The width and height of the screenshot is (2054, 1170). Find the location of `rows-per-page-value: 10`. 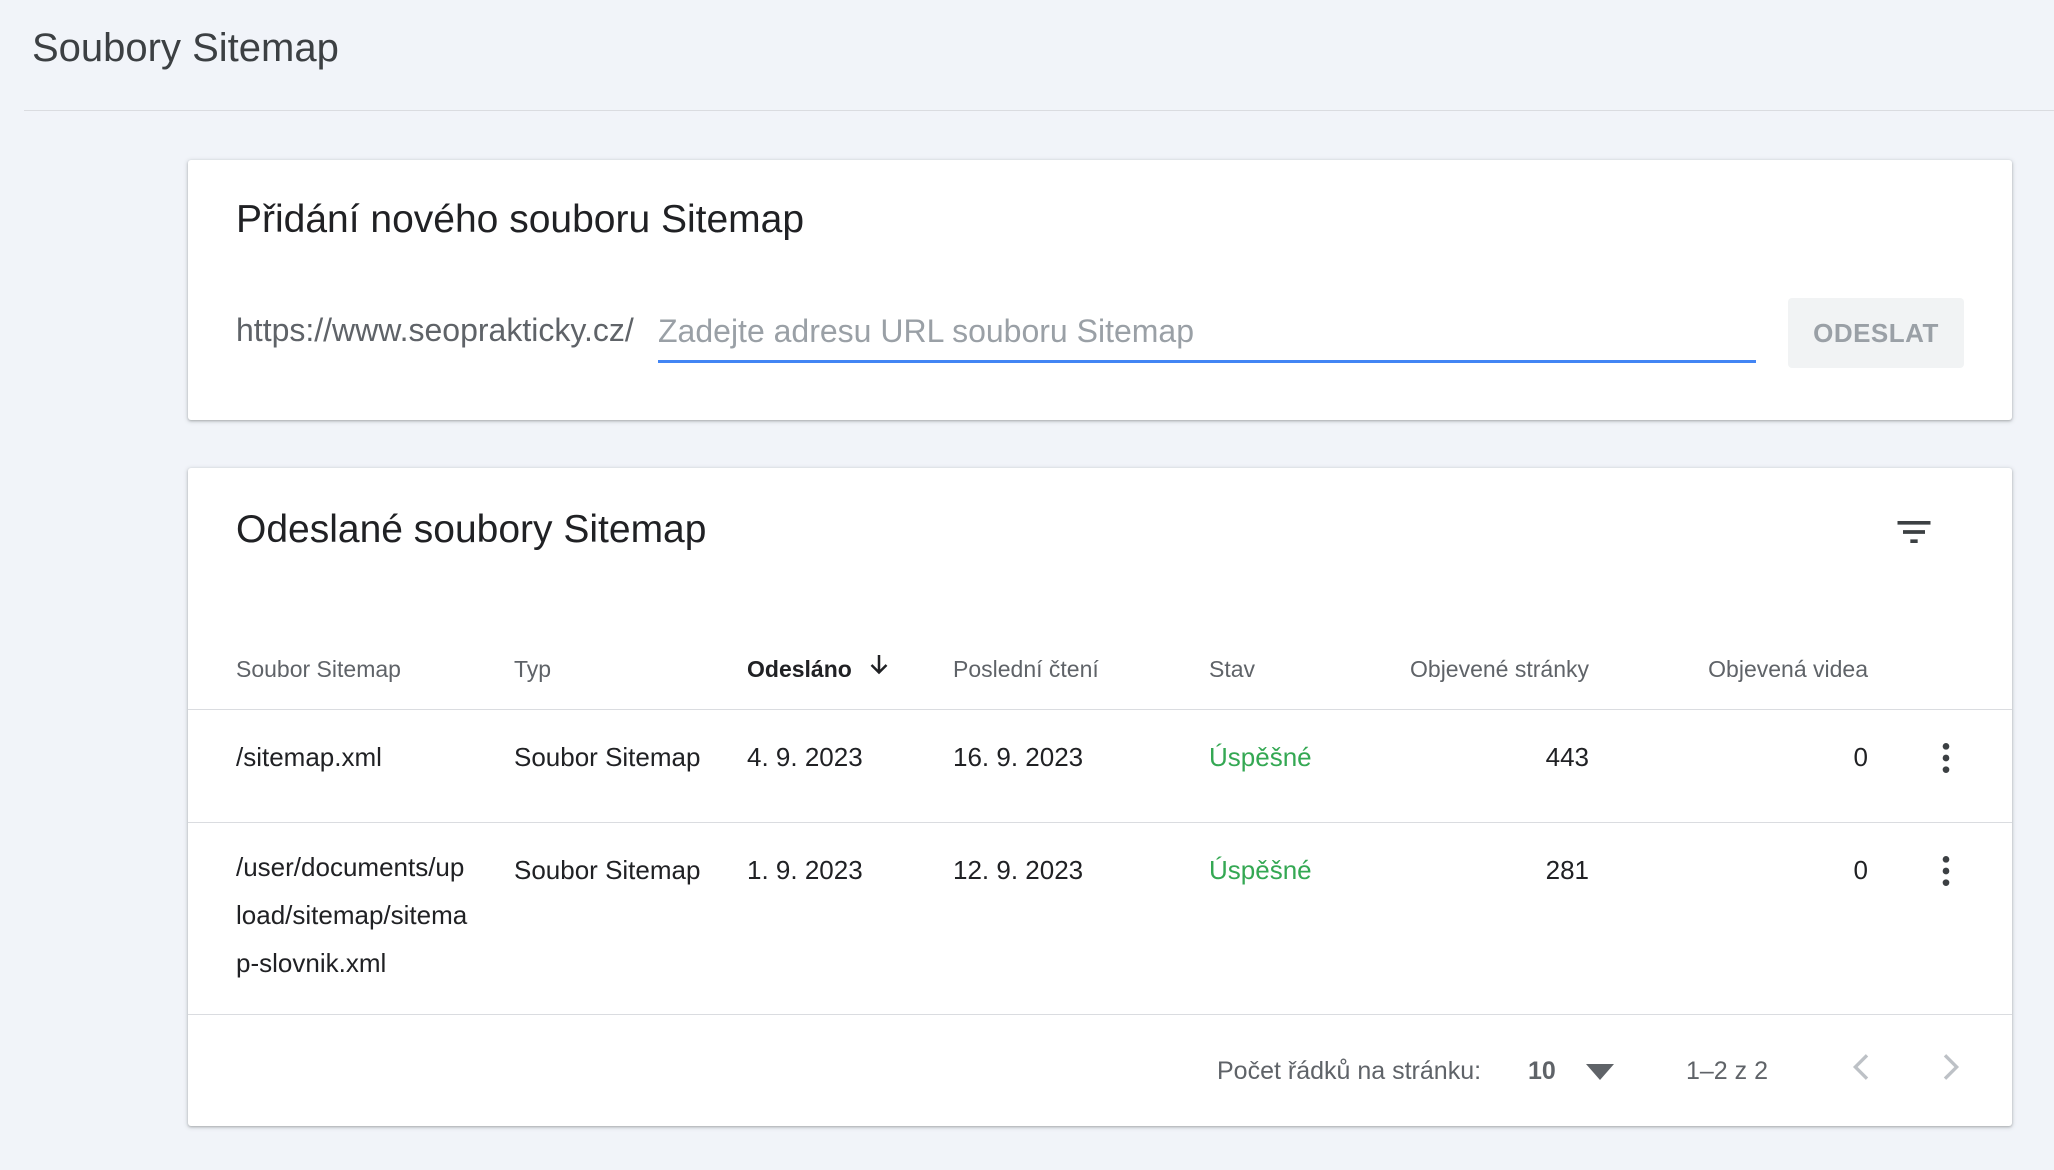

rows-per-page-value: 10 is located at coordinates (1542, 1071).